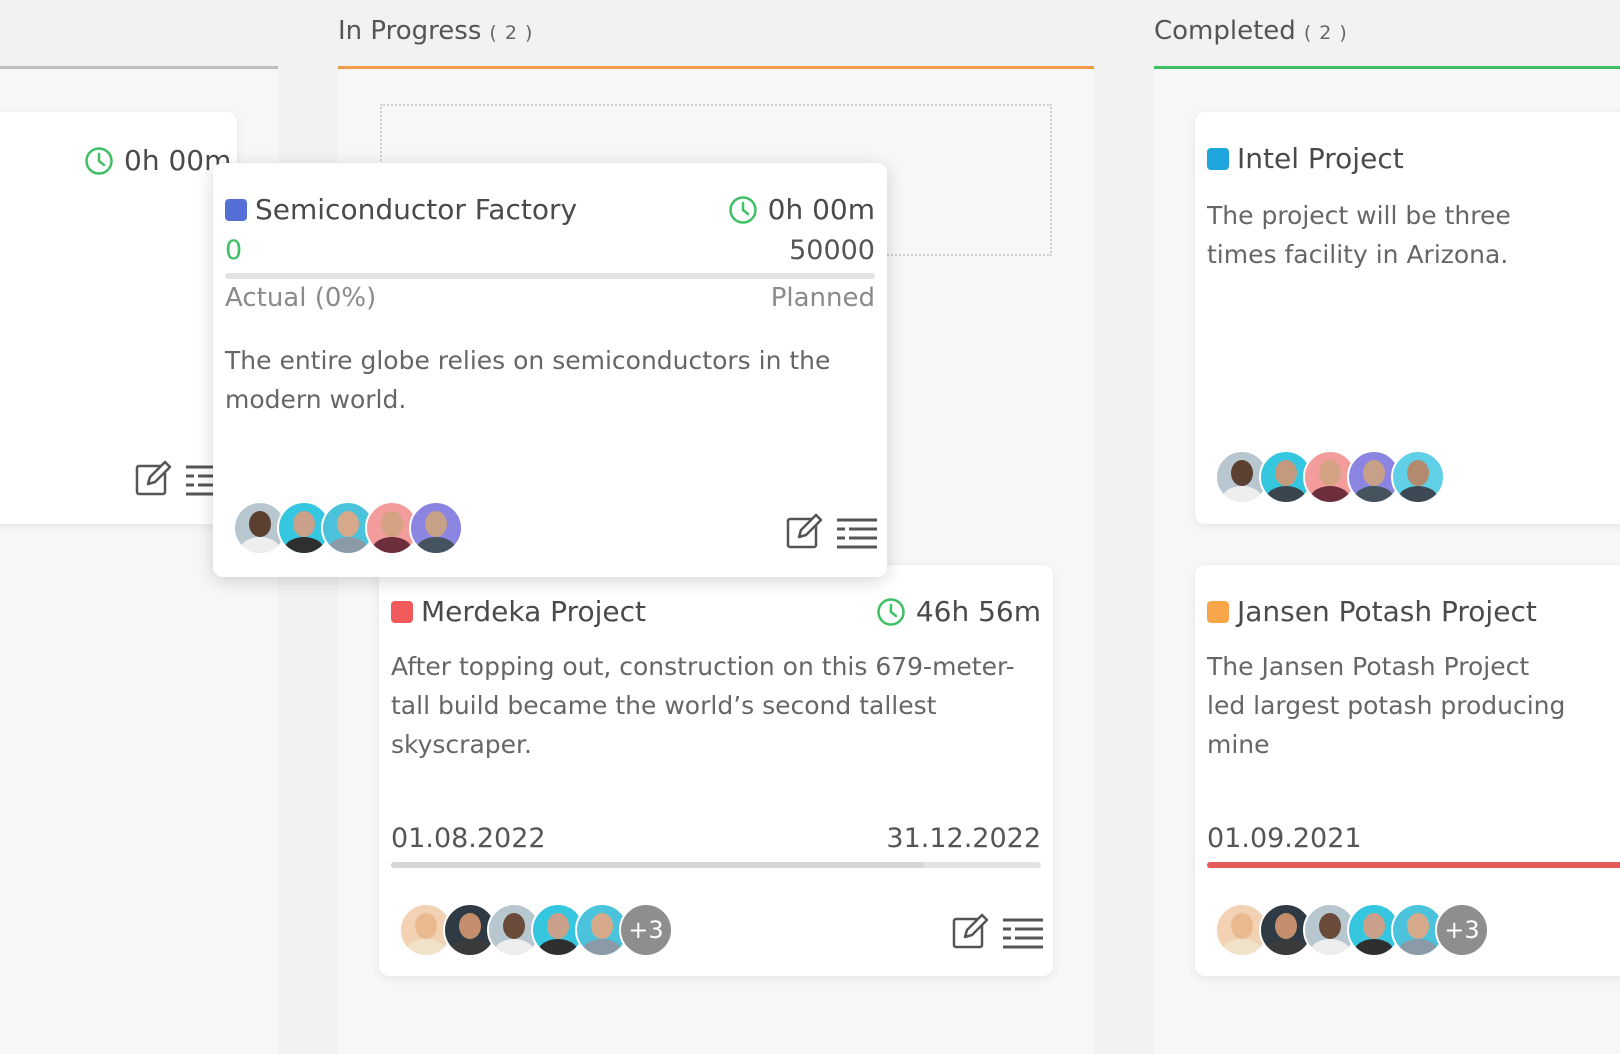  Describe the element at coordinates (468, 838) in the screenshot. I see `start-date: 01.08.2022` at that location.